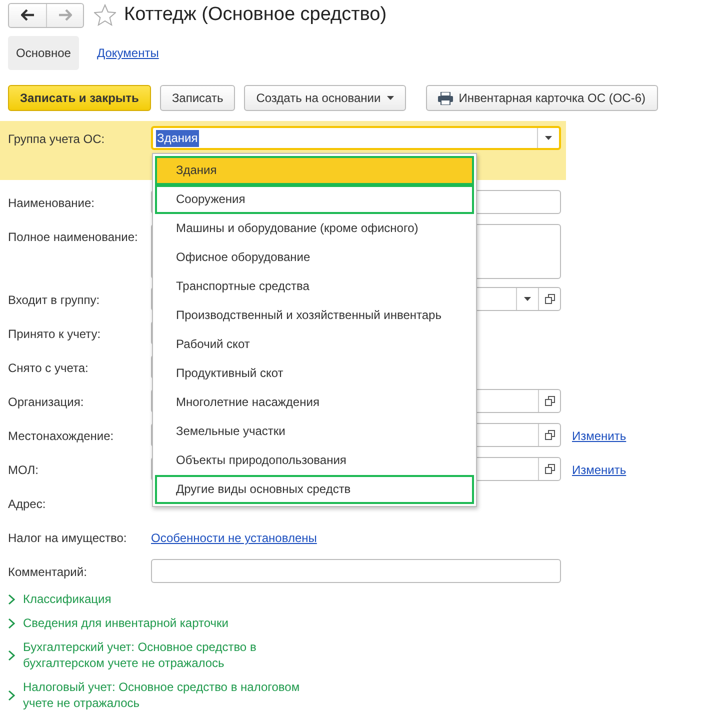 Image resolution: width=701 pixels, height=715 pixels. I want to click on dropdown-item: Земельные участки, so click(314, 431).